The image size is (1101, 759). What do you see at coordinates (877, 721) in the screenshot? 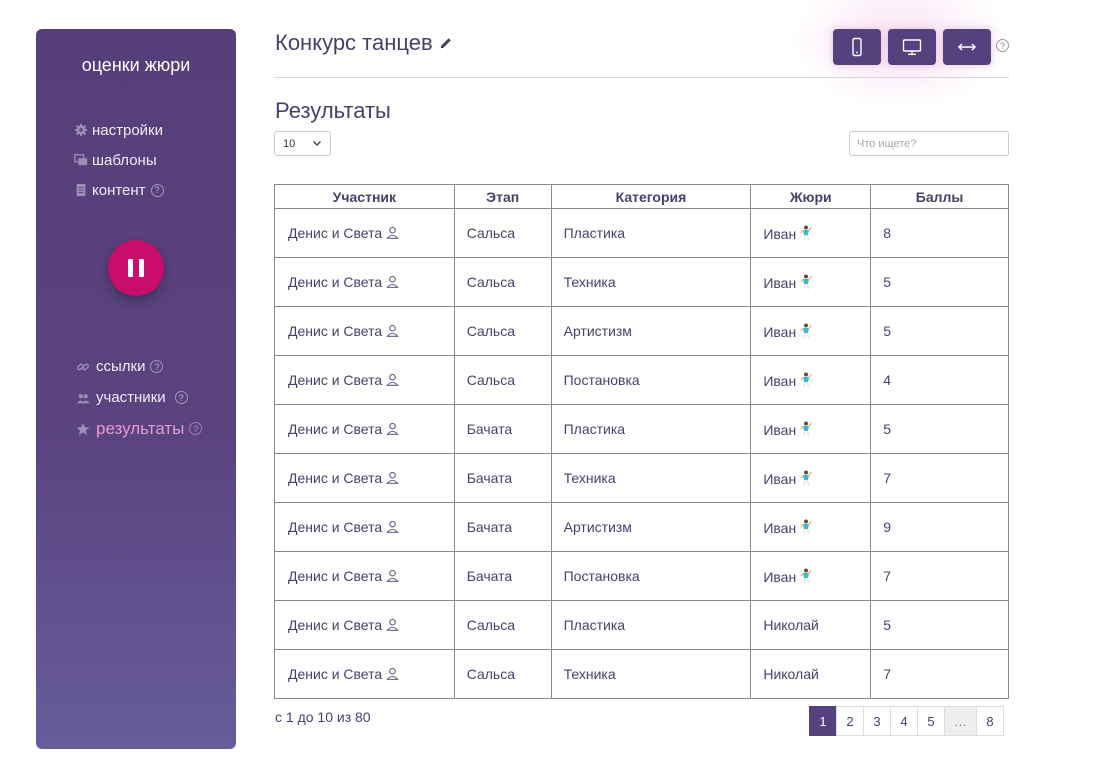
I see `page-button: 3` at bounding box center [877, 721].